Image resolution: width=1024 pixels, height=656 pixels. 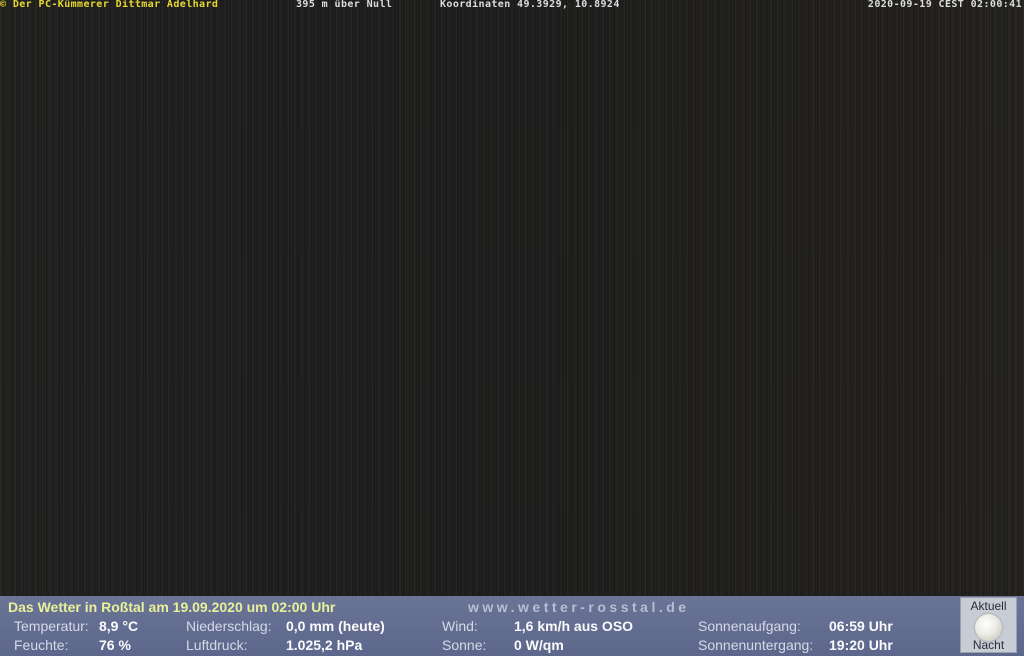 What do you see at coordinates (41, 645) in the screenshot?
I see `humidity-label: Feuchte:` at bounding box center [41, 645].